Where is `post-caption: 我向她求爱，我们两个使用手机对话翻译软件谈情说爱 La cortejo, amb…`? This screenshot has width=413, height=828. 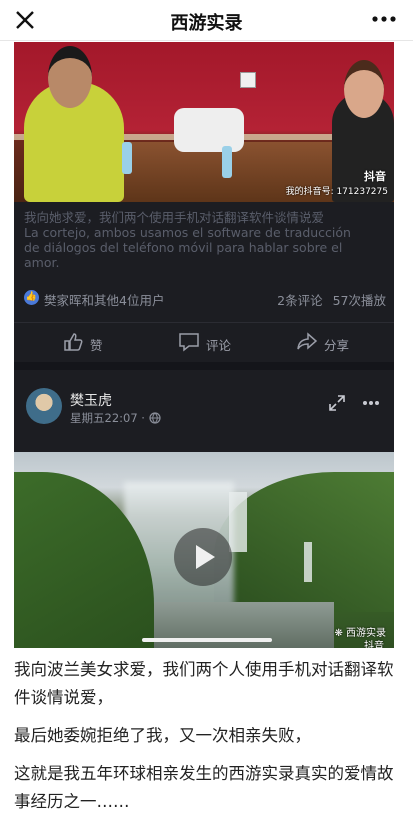 post-caption: 我向她求爱，我们两个使用手机对话翻译软件谈情说爱 La cortejo, amb… is located at coordinates (205, 240).